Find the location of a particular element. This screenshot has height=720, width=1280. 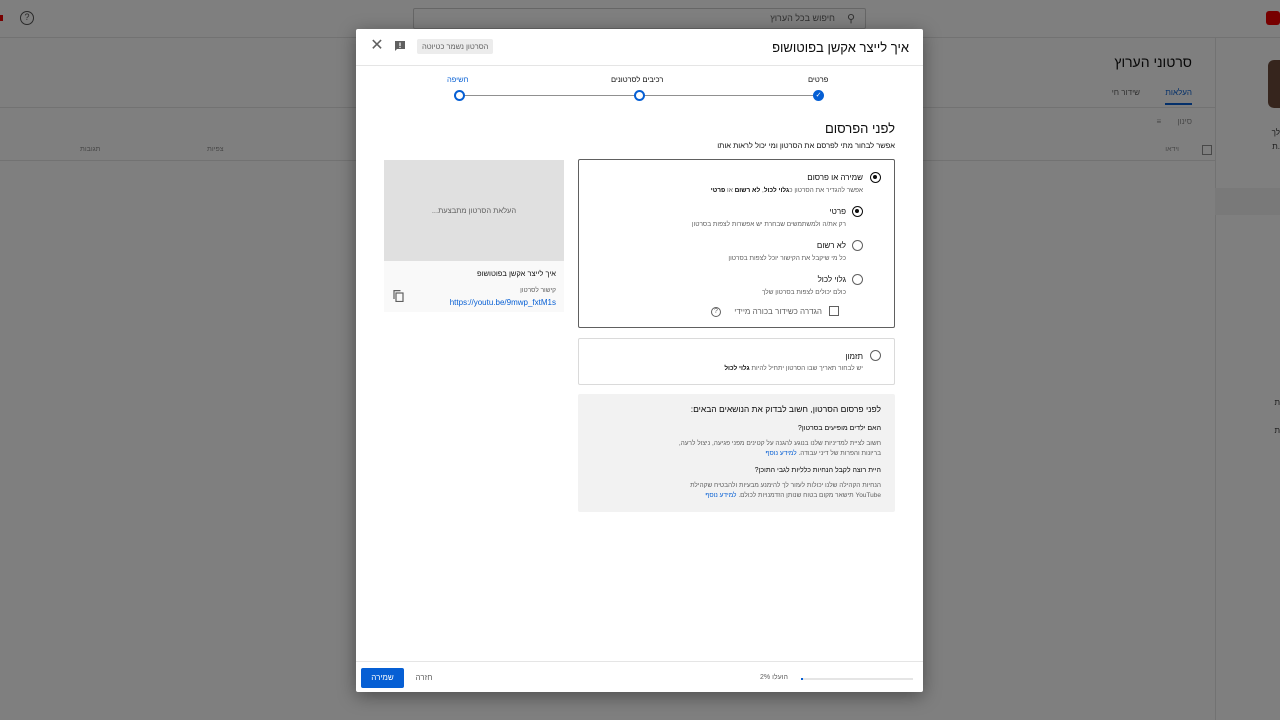

video-link: https://youtu.be/9mwp_fxtM1s is located at coordinates (503, 302).